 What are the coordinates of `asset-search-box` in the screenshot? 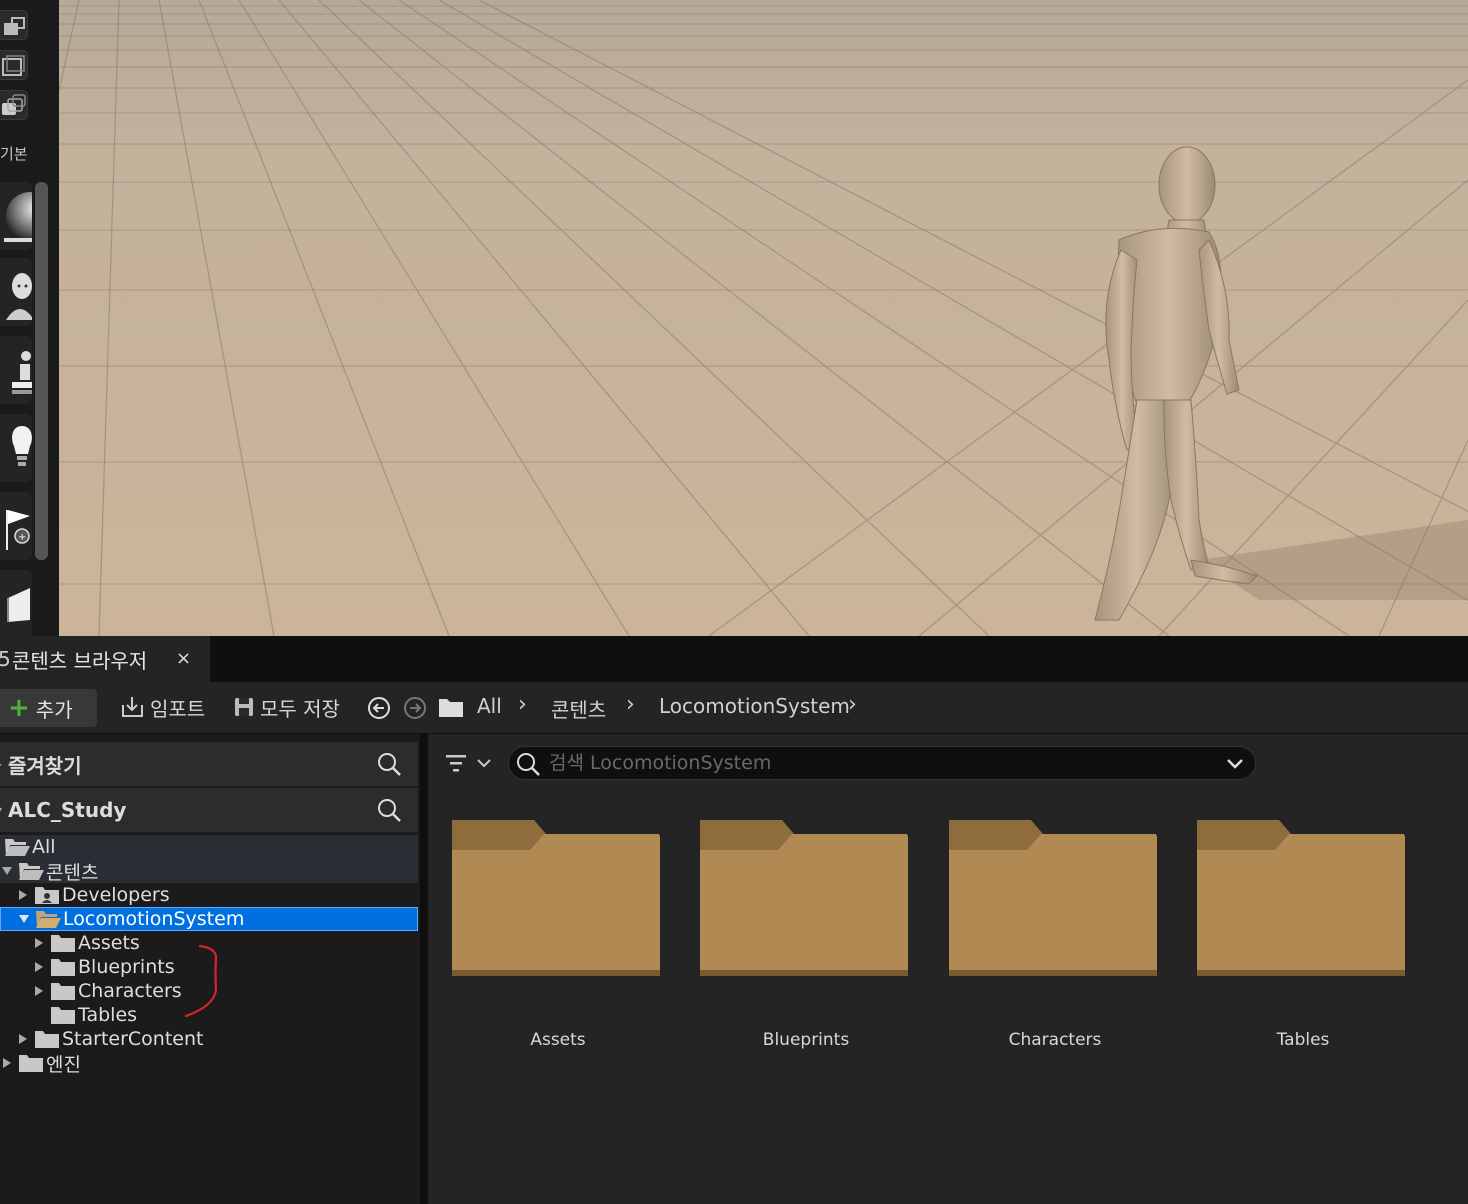 It's located at (882, 763).